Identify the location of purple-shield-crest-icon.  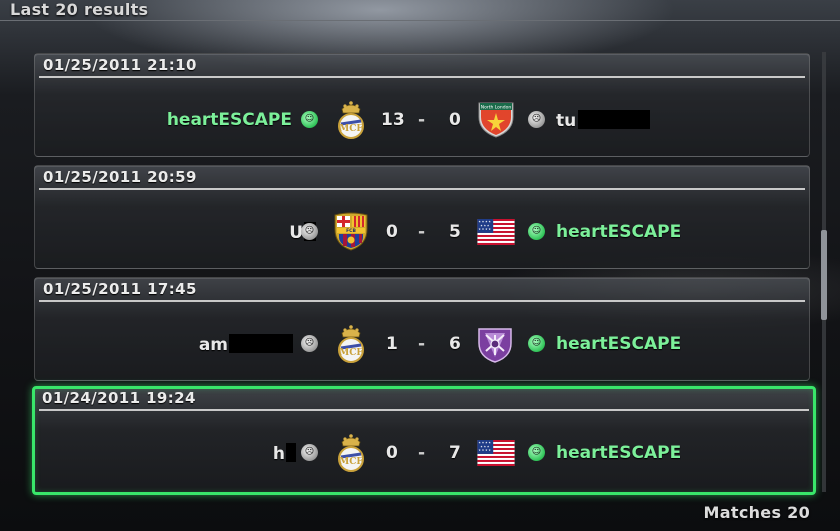
(495, 343).